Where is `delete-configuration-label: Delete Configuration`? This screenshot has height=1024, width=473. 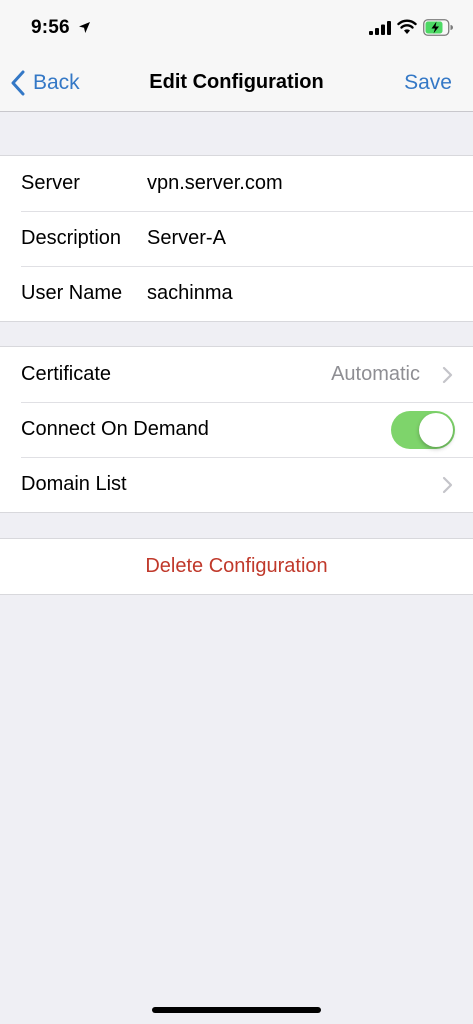
delete-configuration-label: Delete Configuration is located at coordinates (236, 566).